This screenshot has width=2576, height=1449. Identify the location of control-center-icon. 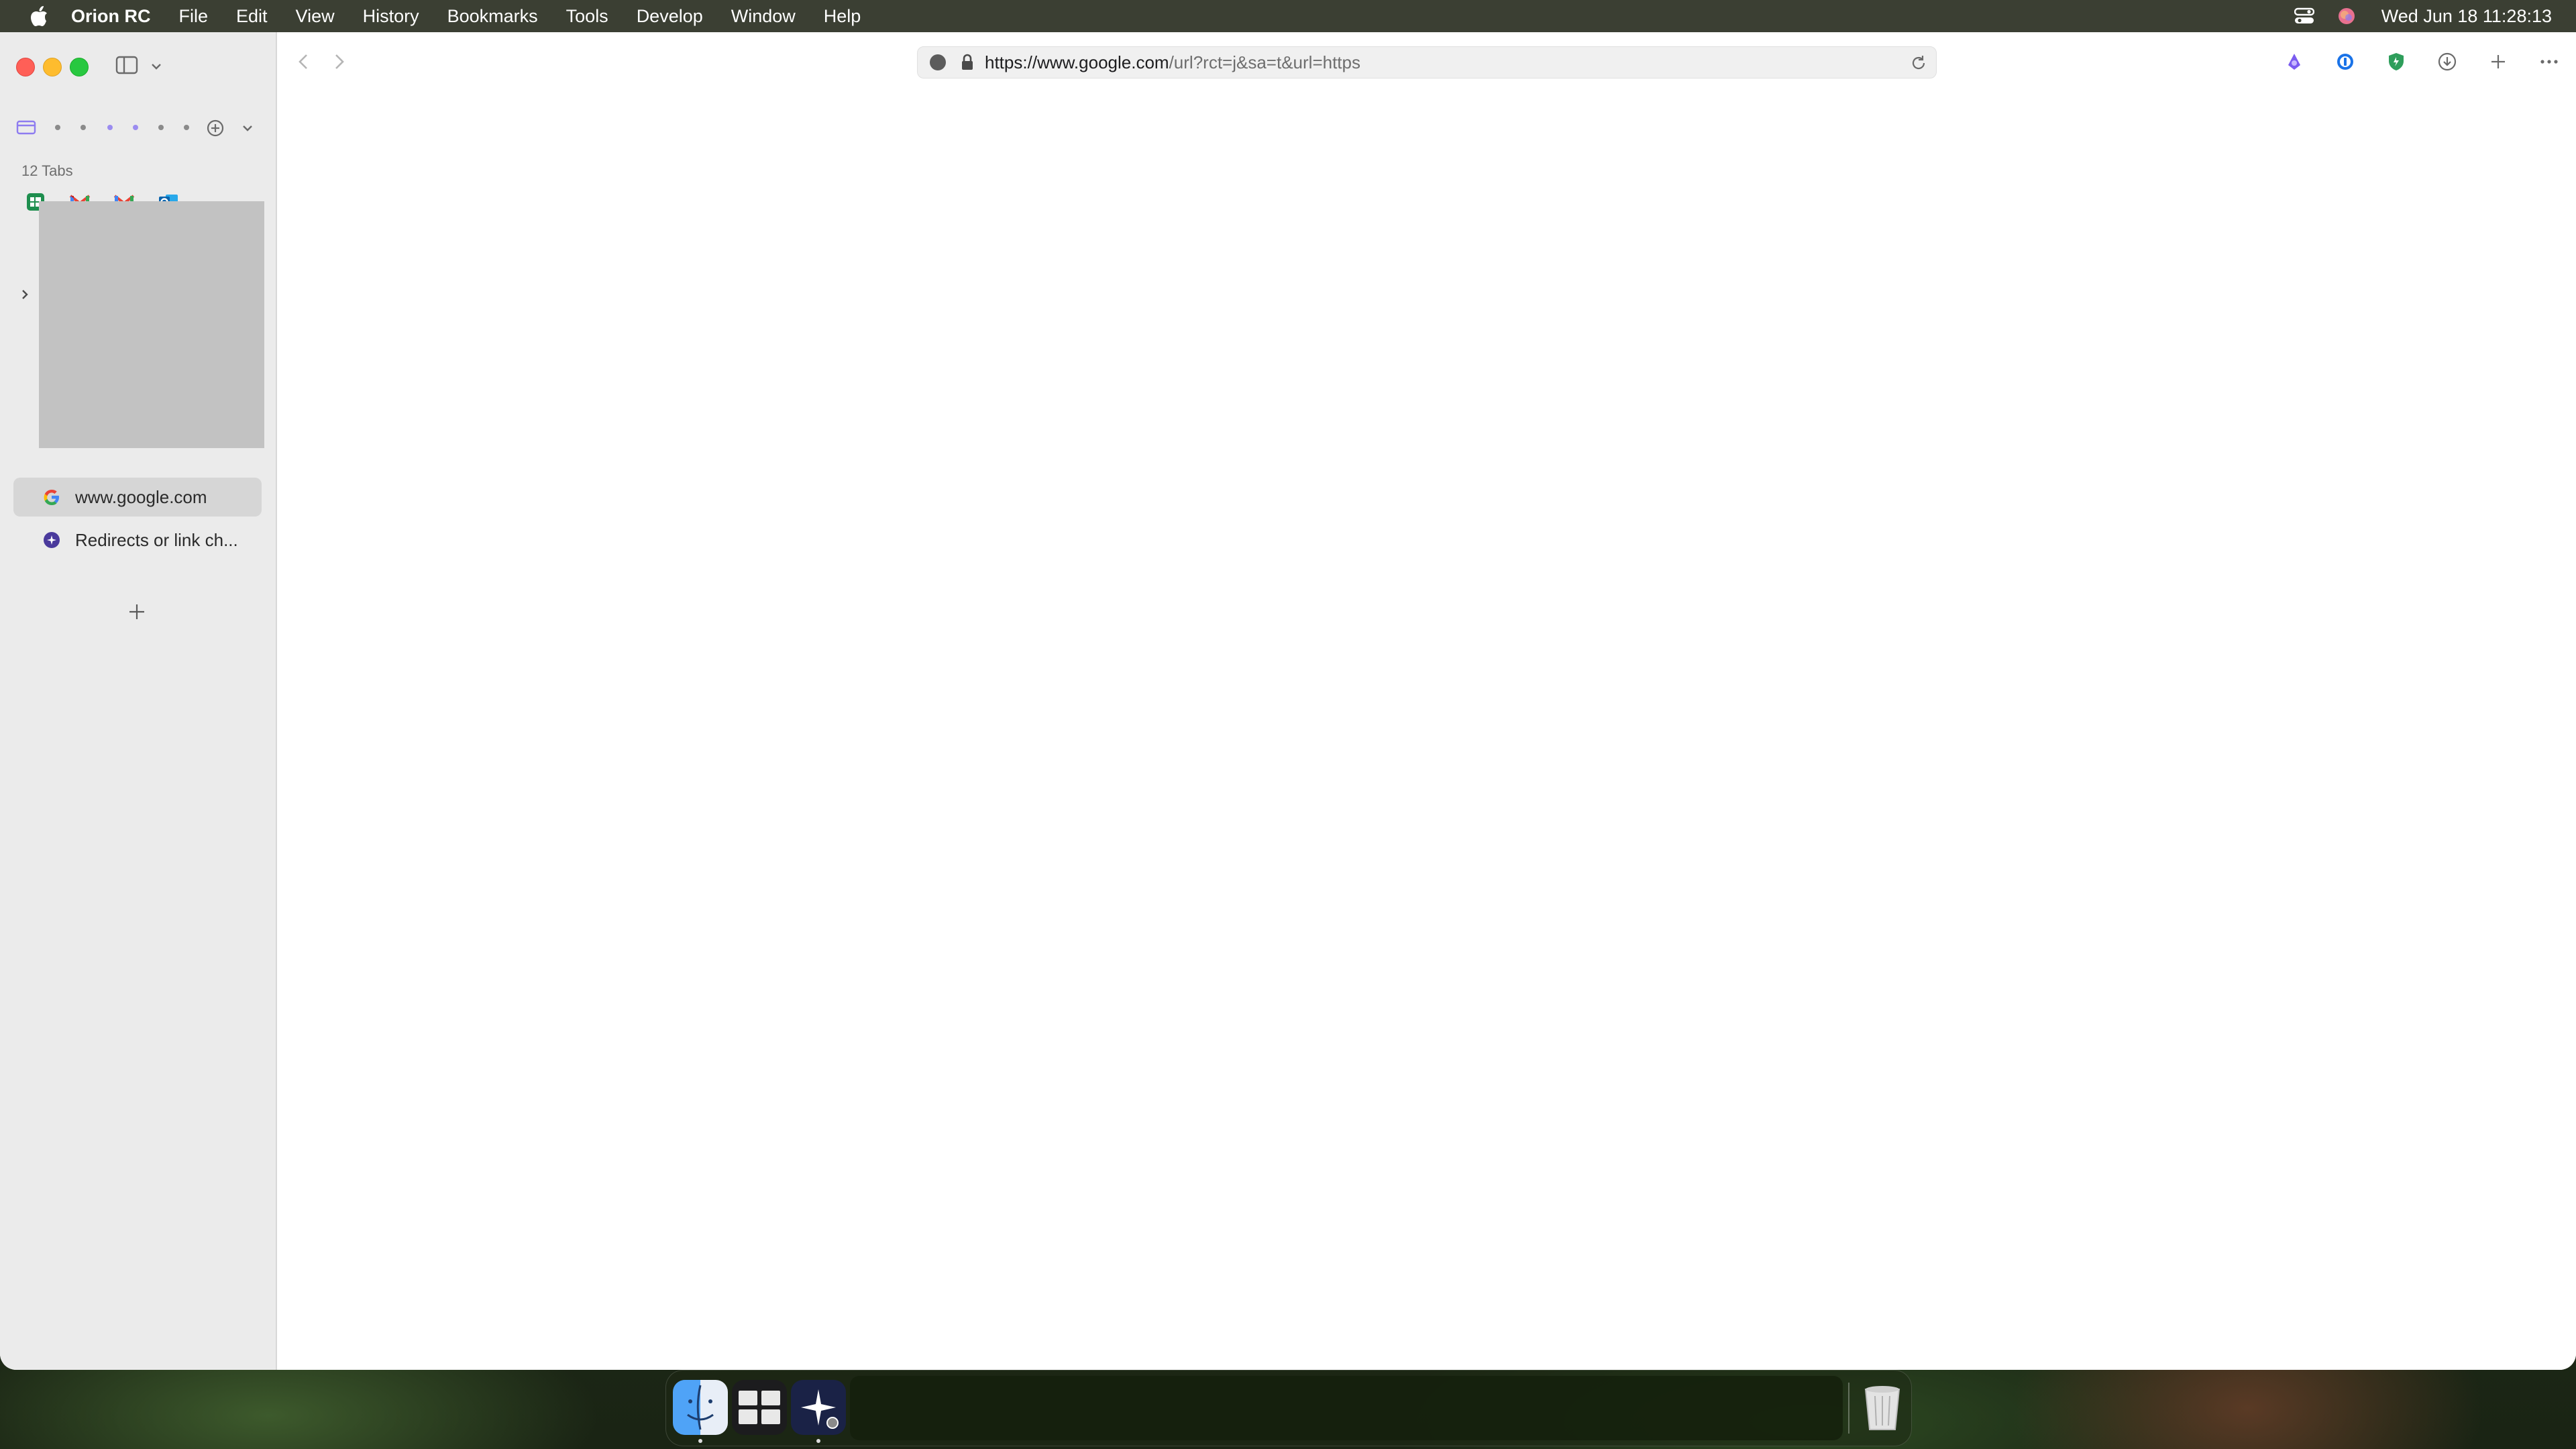
(2304, 16).